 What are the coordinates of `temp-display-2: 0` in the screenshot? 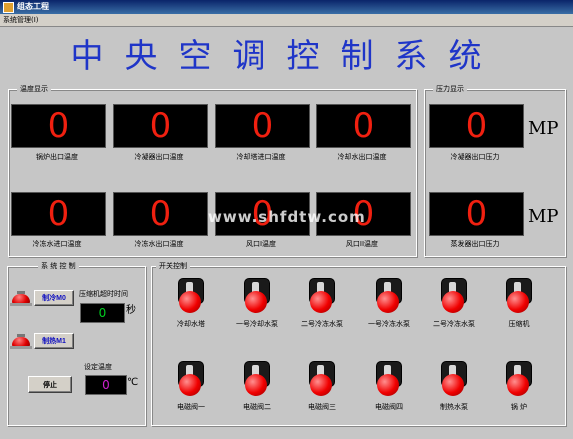 It's located at (160, 126).